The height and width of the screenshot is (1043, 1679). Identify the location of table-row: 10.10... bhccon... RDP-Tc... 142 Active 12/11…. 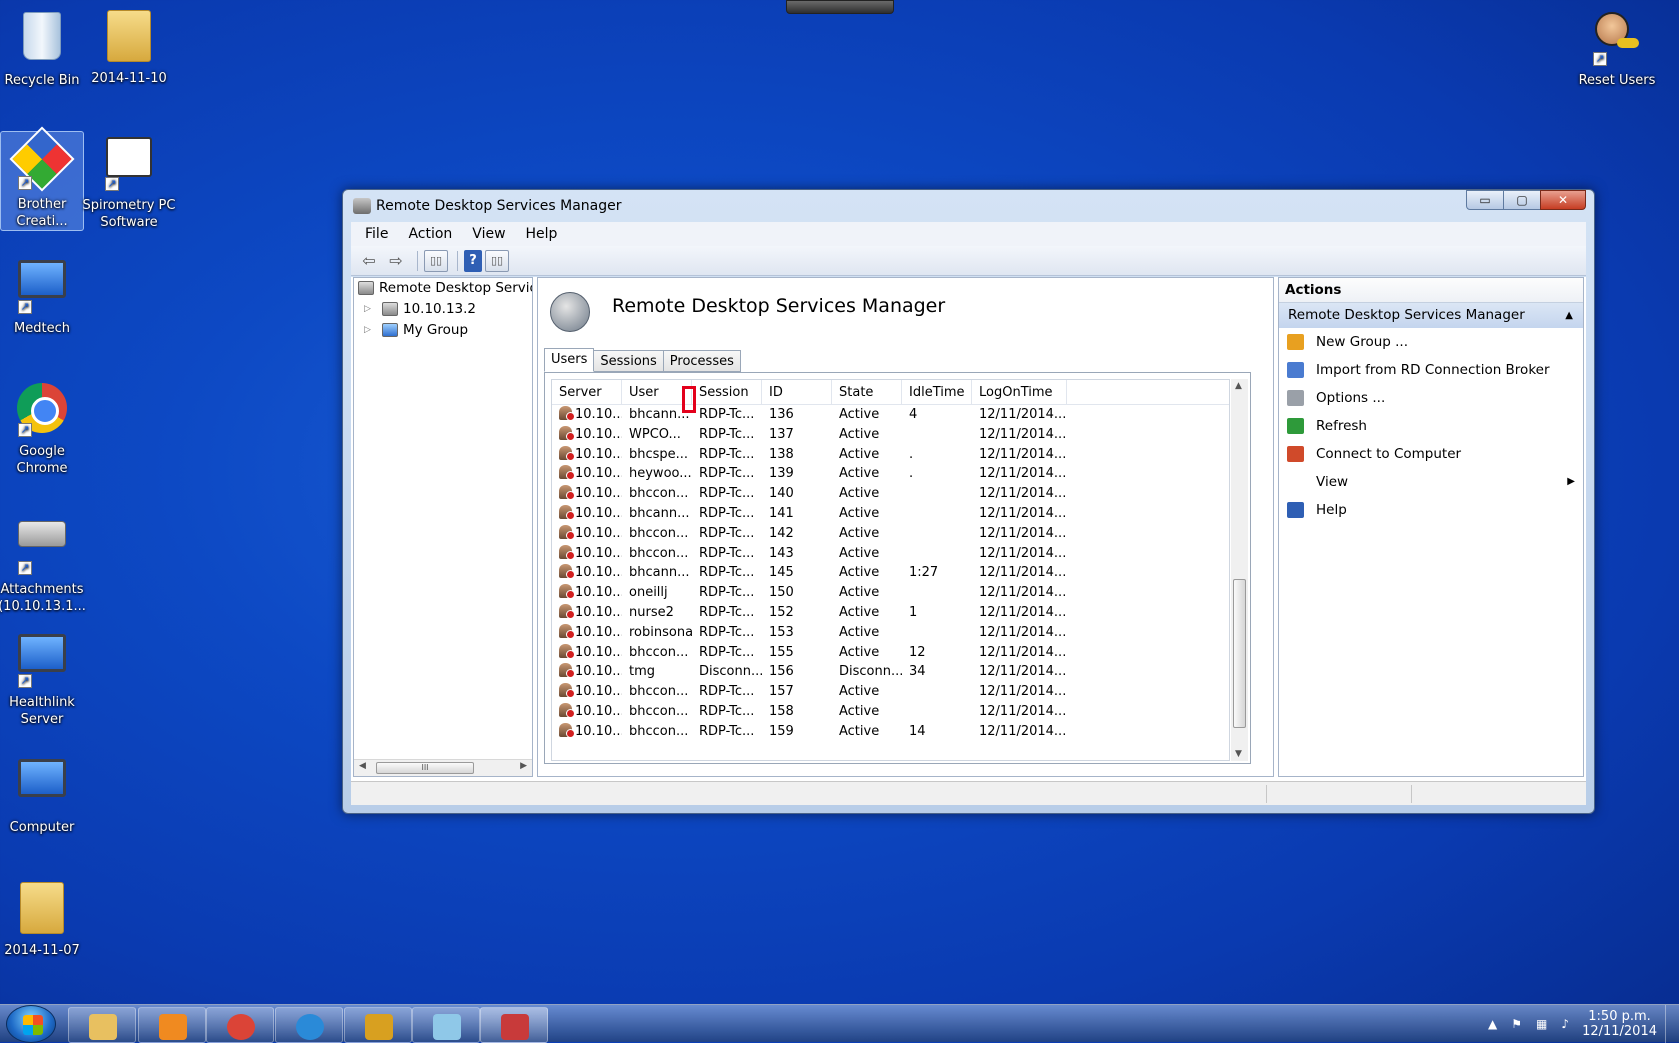
(890, 534).